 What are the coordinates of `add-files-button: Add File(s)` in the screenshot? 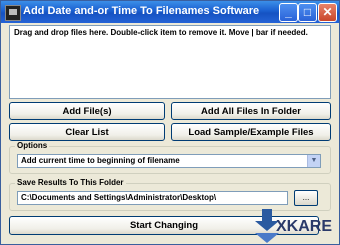 It's located at (87, 111).